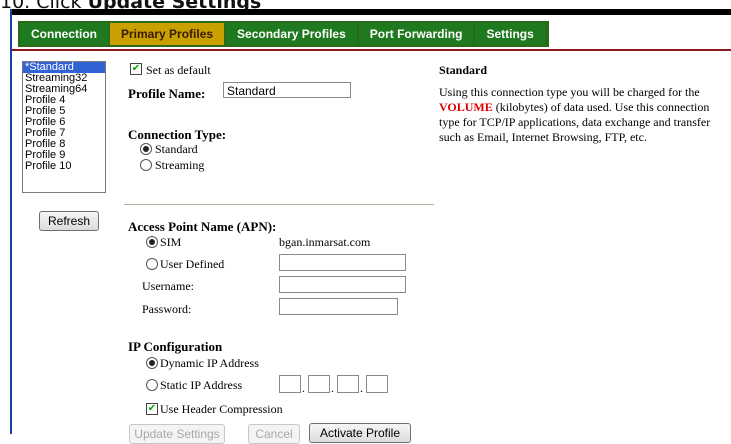 The height and width of the screenshot is (444, 731). Describe the element at coordinates (69, 221) in the screenshot. I see `refresh-button: Refresh` at that location.